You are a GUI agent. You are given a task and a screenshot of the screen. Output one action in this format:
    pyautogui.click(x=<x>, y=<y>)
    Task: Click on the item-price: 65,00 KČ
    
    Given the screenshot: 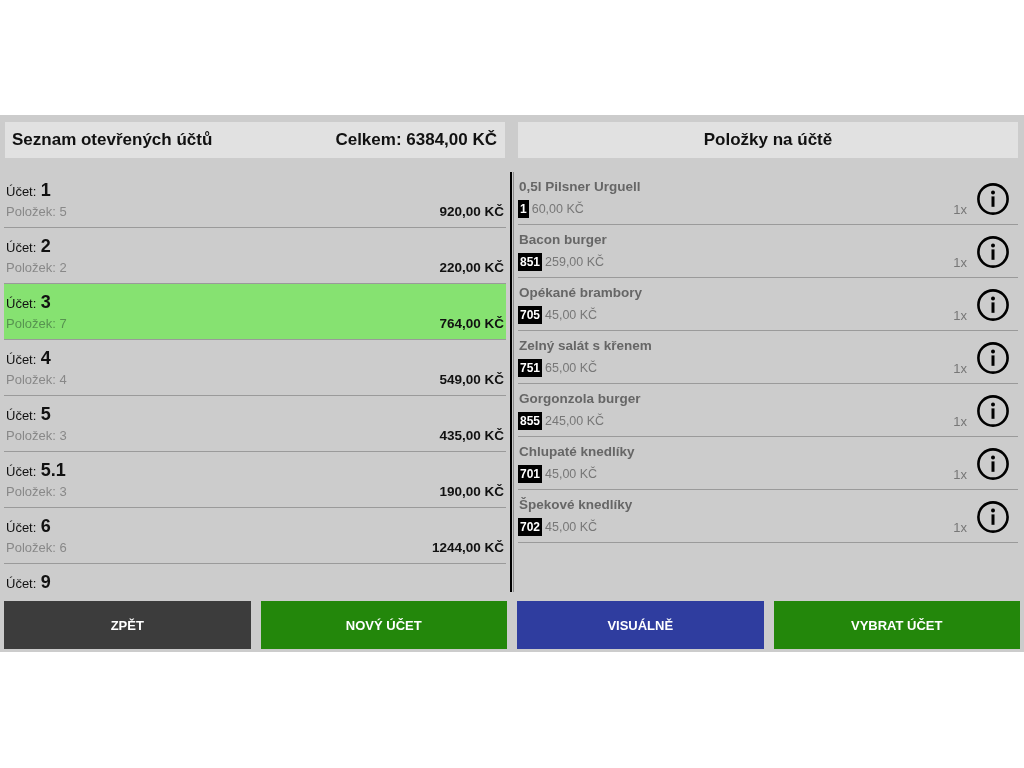 What is the action you would take?
    pyautogui.click(x=571, y=368)
    